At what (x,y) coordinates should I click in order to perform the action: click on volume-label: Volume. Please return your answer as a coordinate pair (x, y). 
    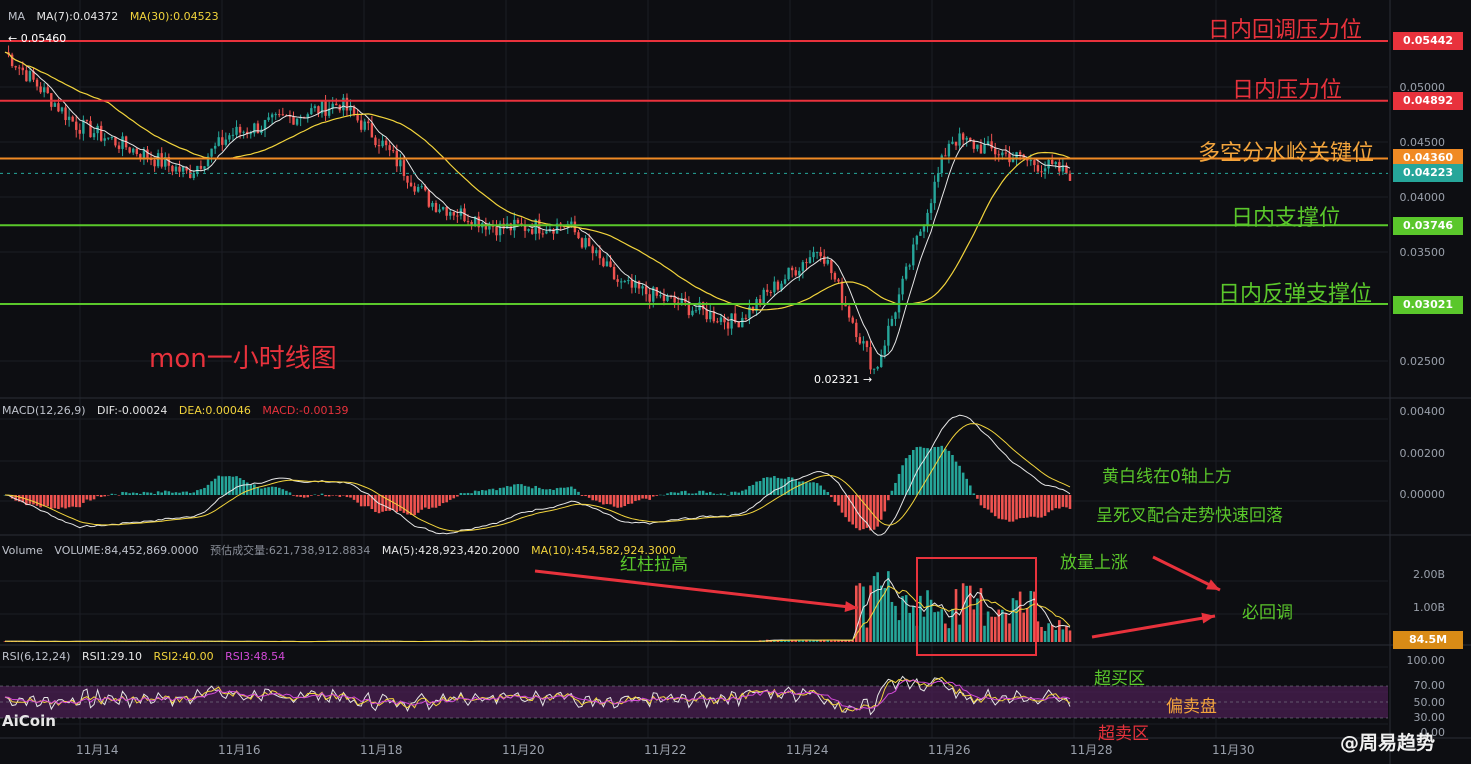
    Looking at the image, I should click on (22, 550).